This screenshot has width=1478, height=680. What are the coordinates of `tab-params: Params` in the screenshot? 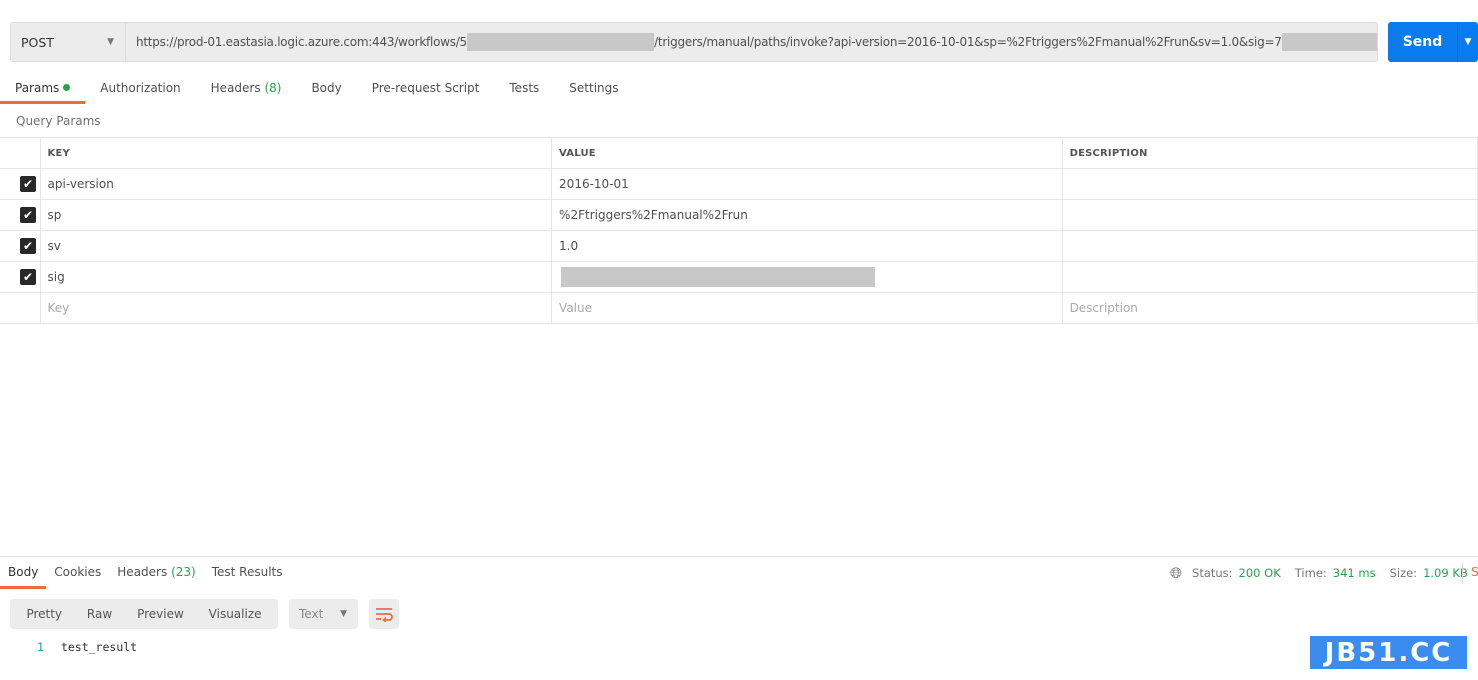 It's located at (43, 91).